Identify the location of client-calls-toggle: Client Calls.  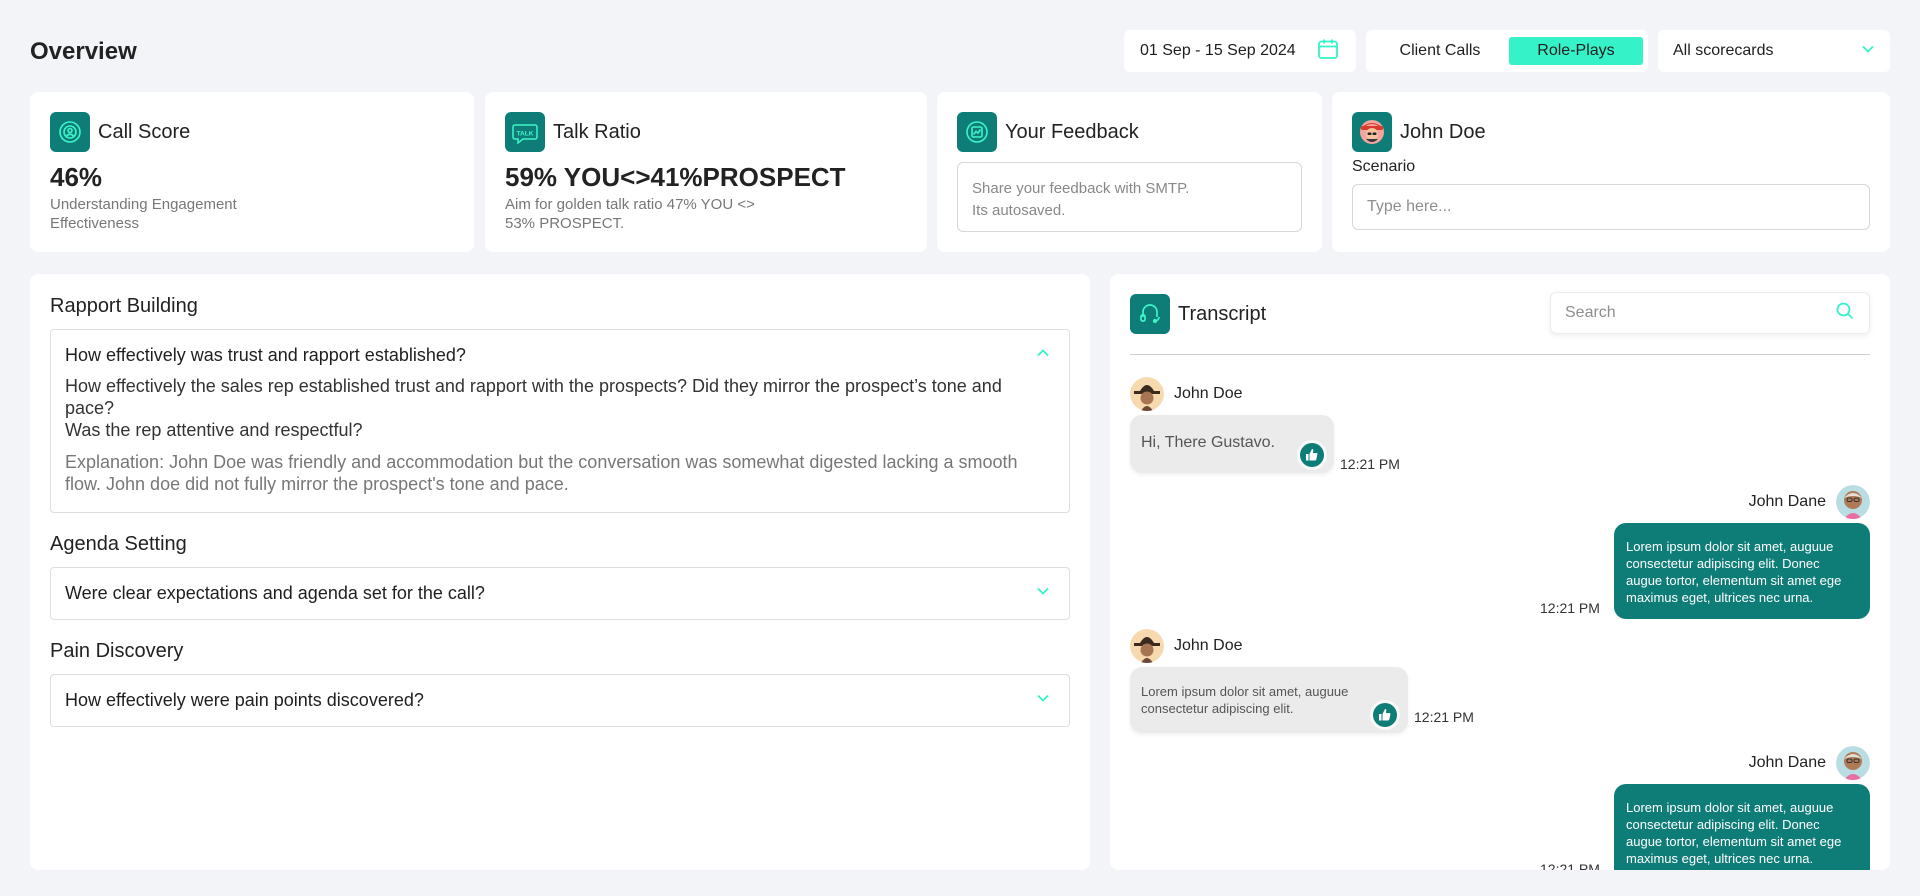
(1440, 51).